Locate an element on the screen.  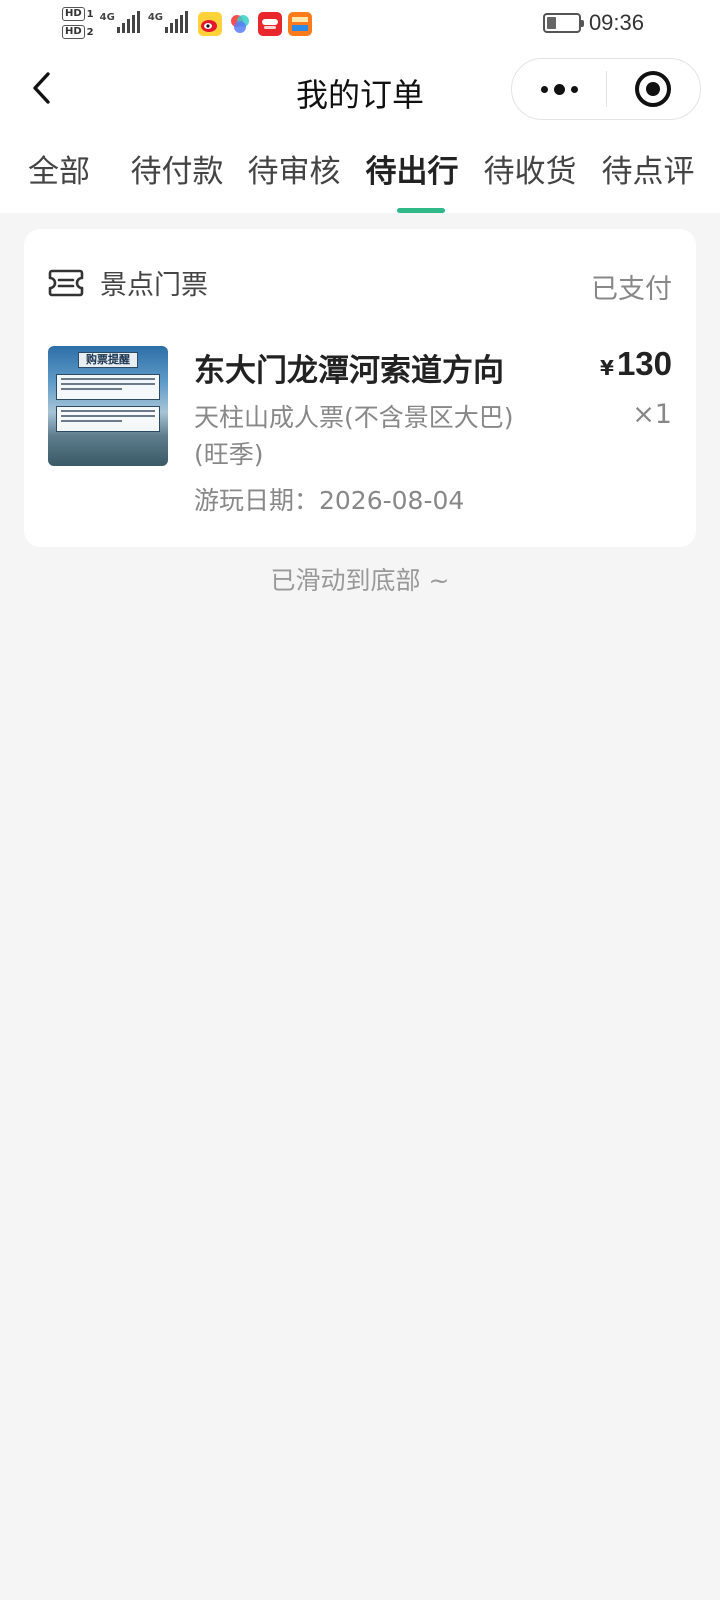
nav-bar: 我的订单 is located at coordinates (360, 90).